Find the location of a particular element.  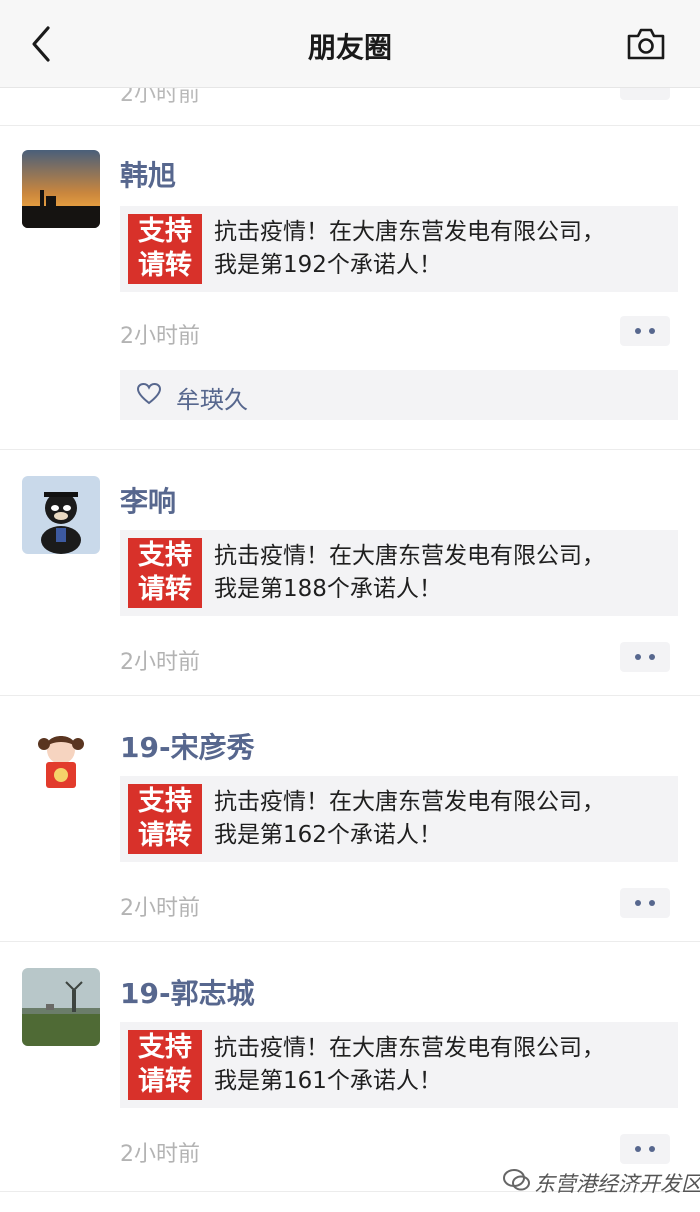

page-title: 朋友圈 is located at coordinates (349, 47).